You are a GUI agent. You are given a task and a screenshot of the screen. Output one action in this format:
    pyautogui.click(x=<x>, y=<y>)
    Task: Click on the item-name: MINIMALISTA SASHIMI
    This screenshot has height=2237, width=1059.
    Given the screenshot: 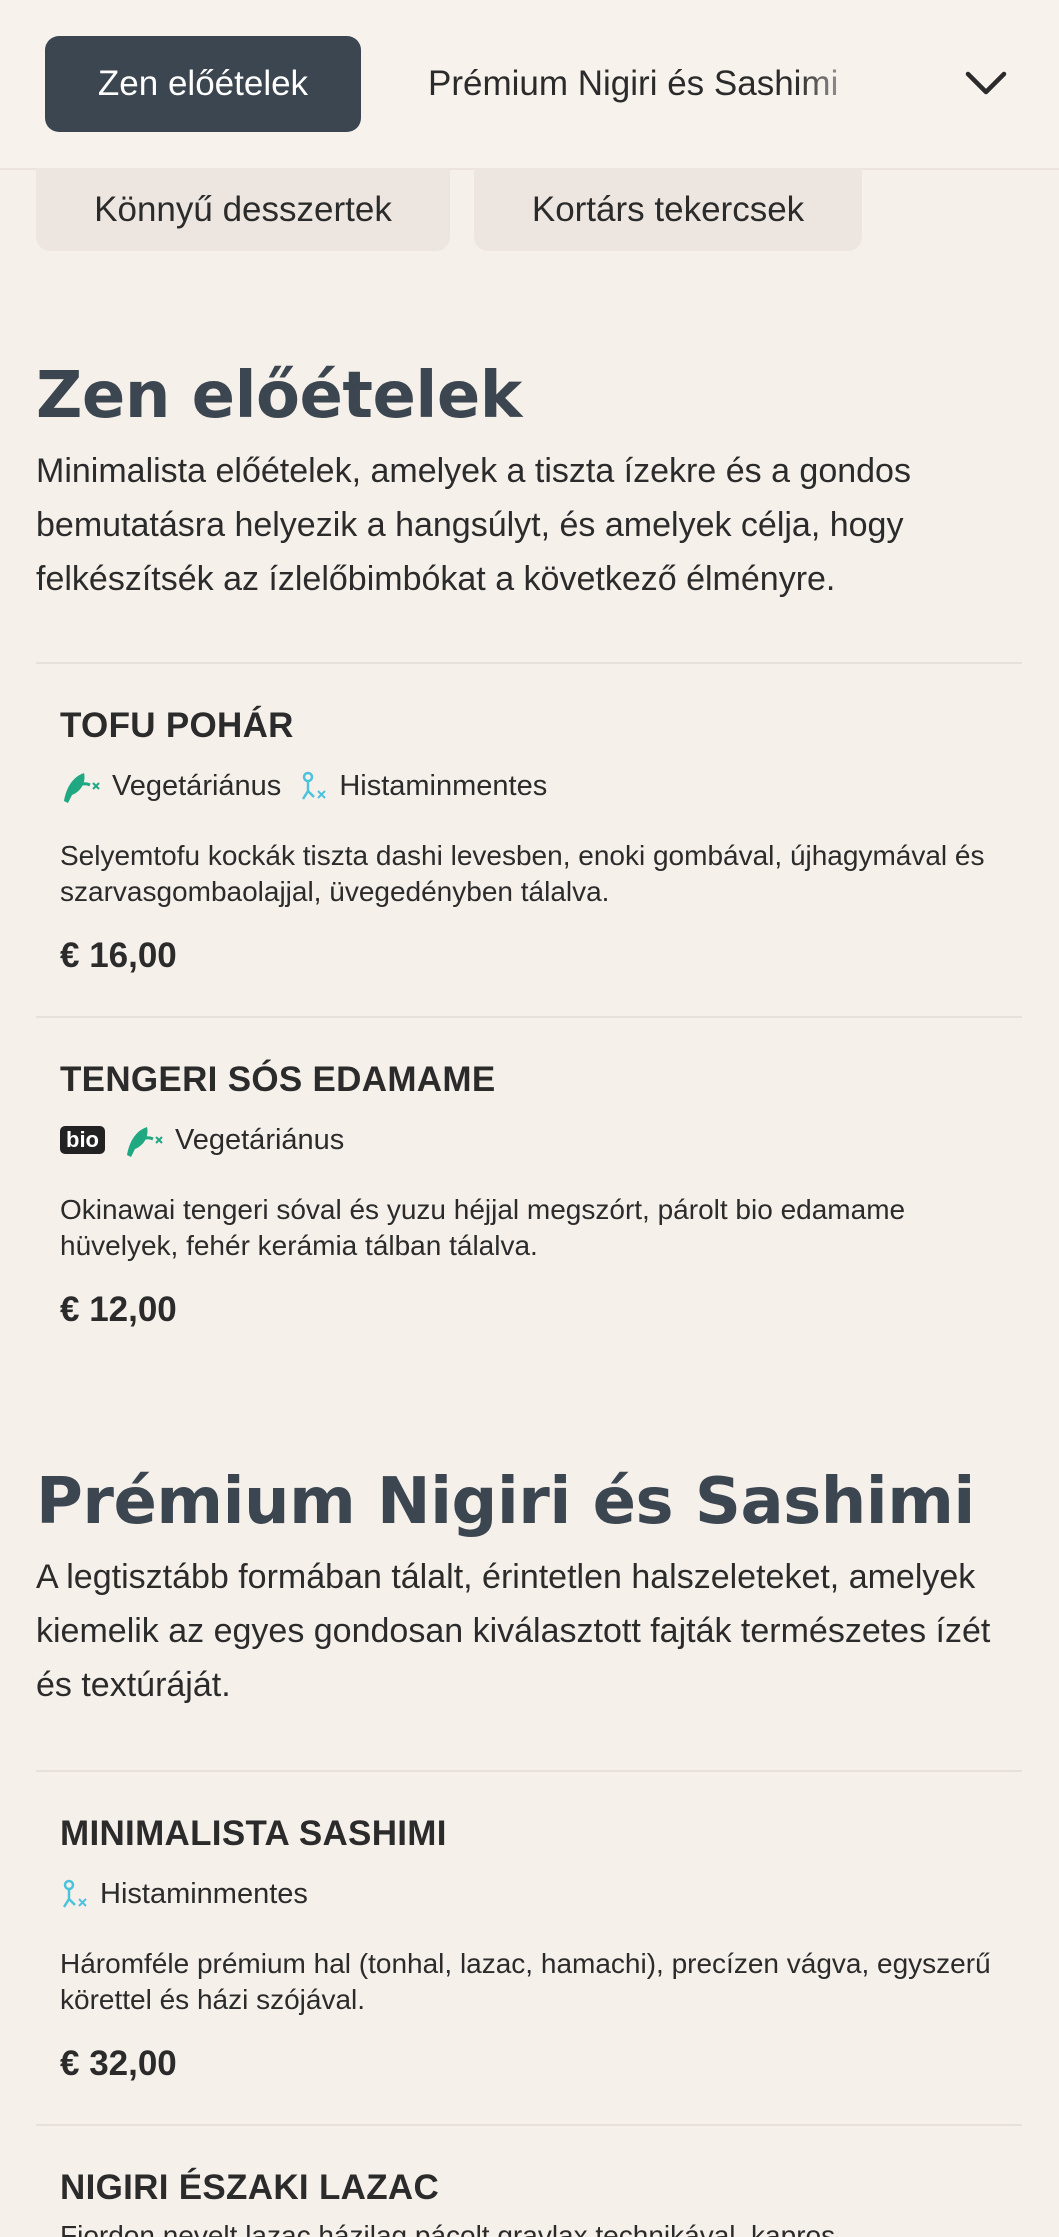 What is the action you would take?
    pyautogui.click(x=253, y=1833)
    